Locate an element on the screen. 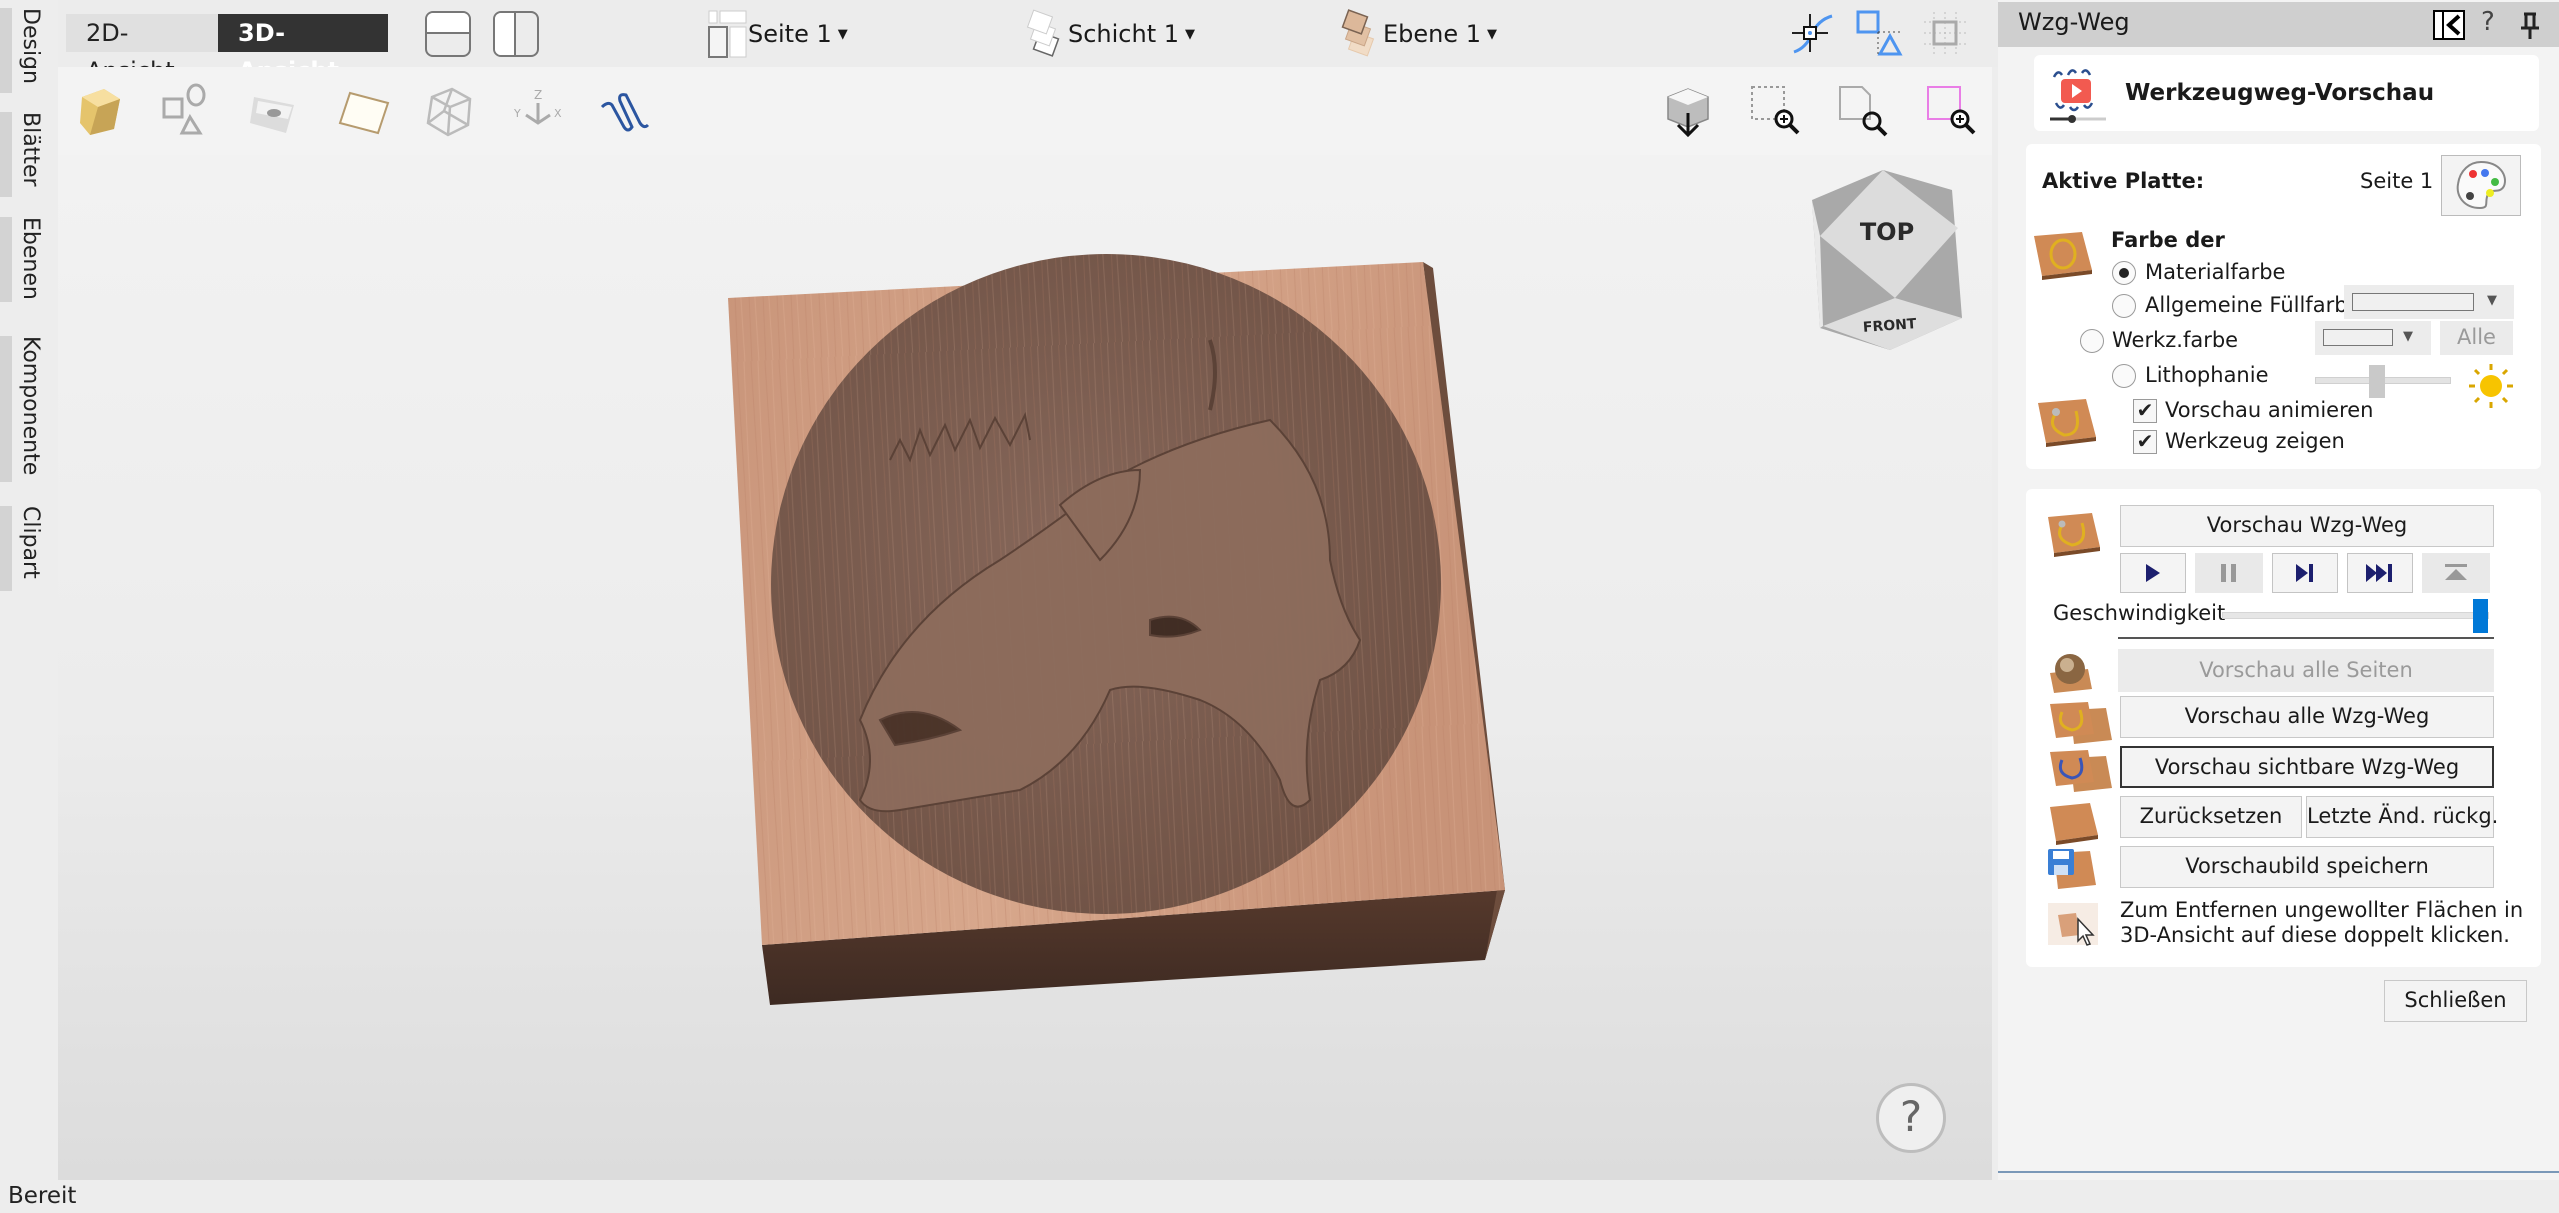  sheet-dropdown: Schicht 1 ▼ is located at coordinates (1110, 34).